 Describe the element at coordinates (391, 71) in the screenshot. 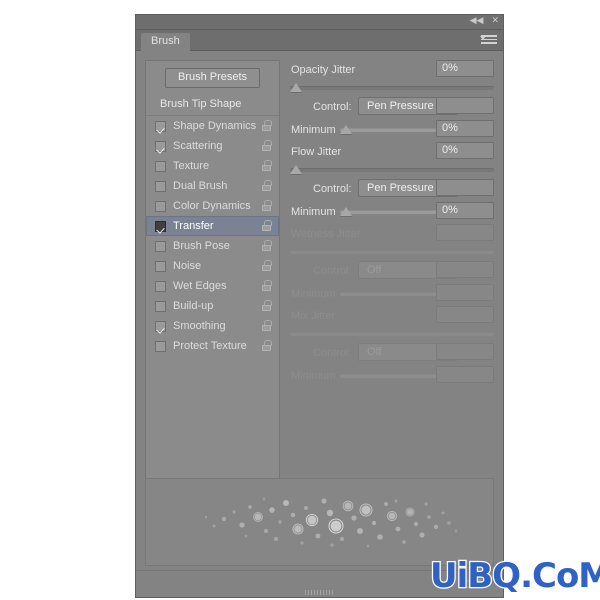

I see `opacity-jitter-row: Opacity Jitter 0%` at that location.